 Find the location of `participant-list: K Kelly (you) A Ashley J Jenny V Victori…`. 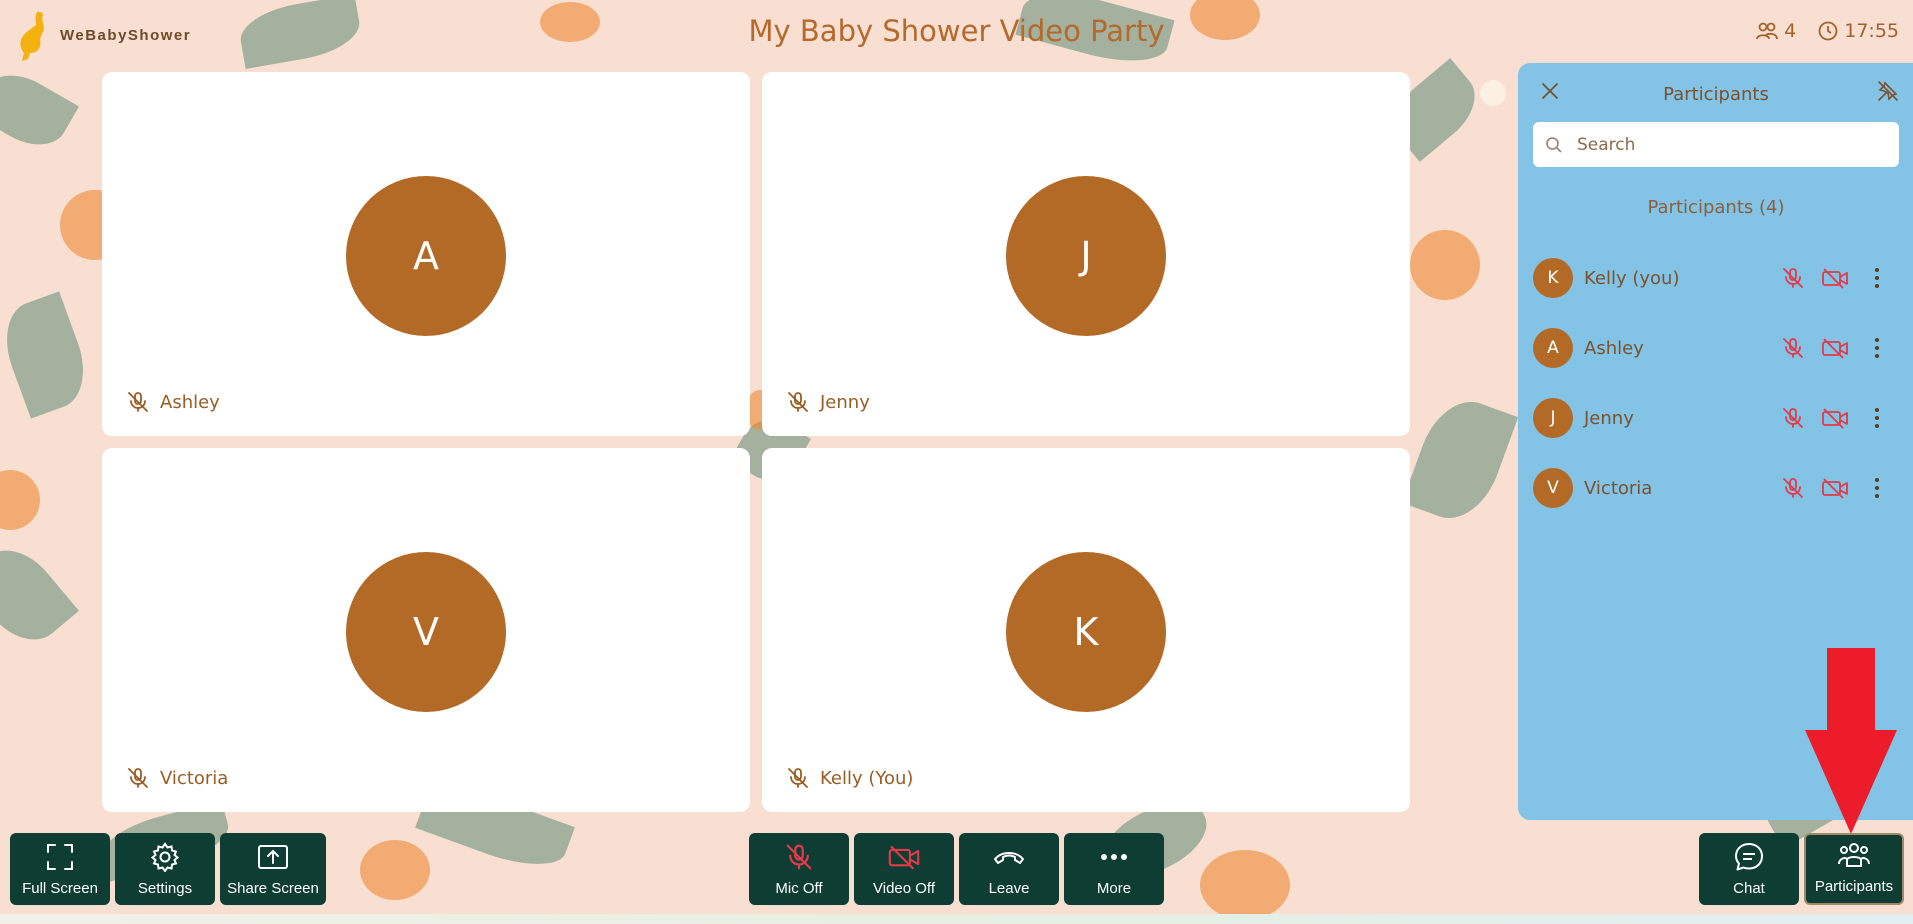

participant-list: K Kelly (you) A Ashley J Jenny V Victori… is located at coordinates (1716, 383).